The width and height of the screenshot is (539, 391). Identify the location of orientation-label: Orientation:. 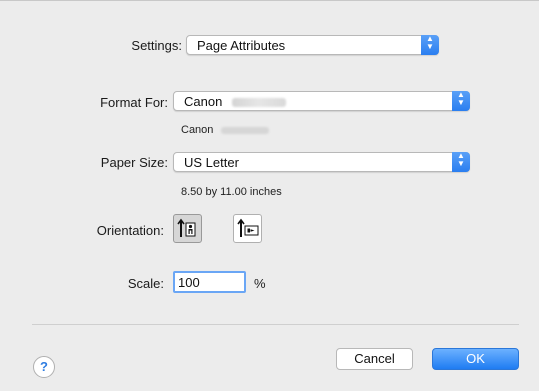
(130, 230).